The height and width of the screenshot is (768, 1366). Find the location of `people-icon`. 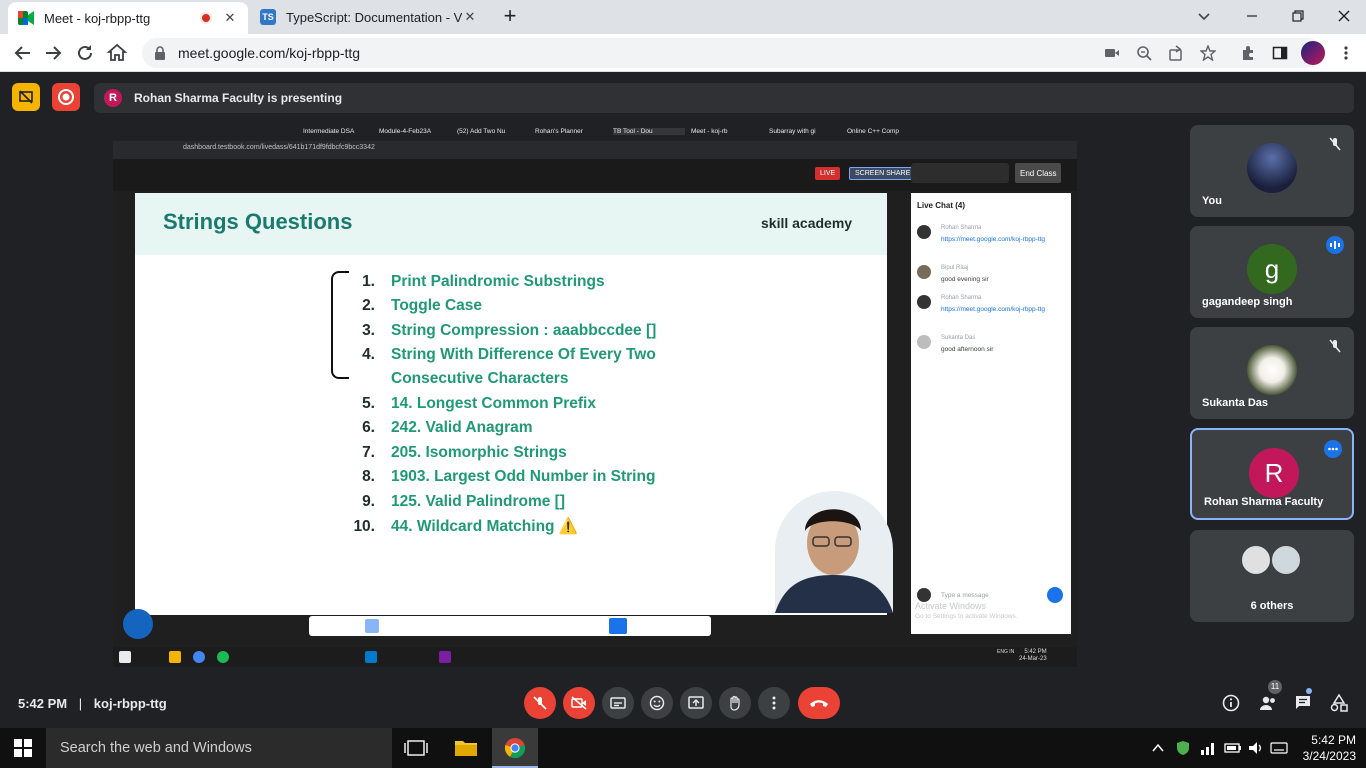

people-icon is located at coordinates (1268, 703).